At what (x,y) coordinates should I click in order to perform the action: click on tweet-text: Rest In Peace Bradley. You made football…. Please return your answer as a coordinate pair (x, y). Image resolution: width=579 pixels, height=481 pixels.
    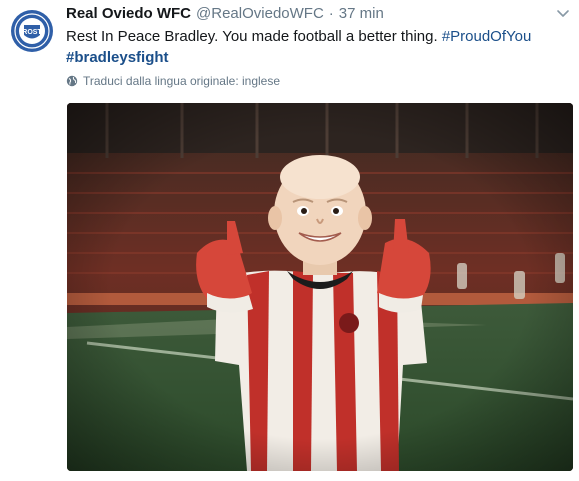
    Looking at the image, I should click on (316, 47).